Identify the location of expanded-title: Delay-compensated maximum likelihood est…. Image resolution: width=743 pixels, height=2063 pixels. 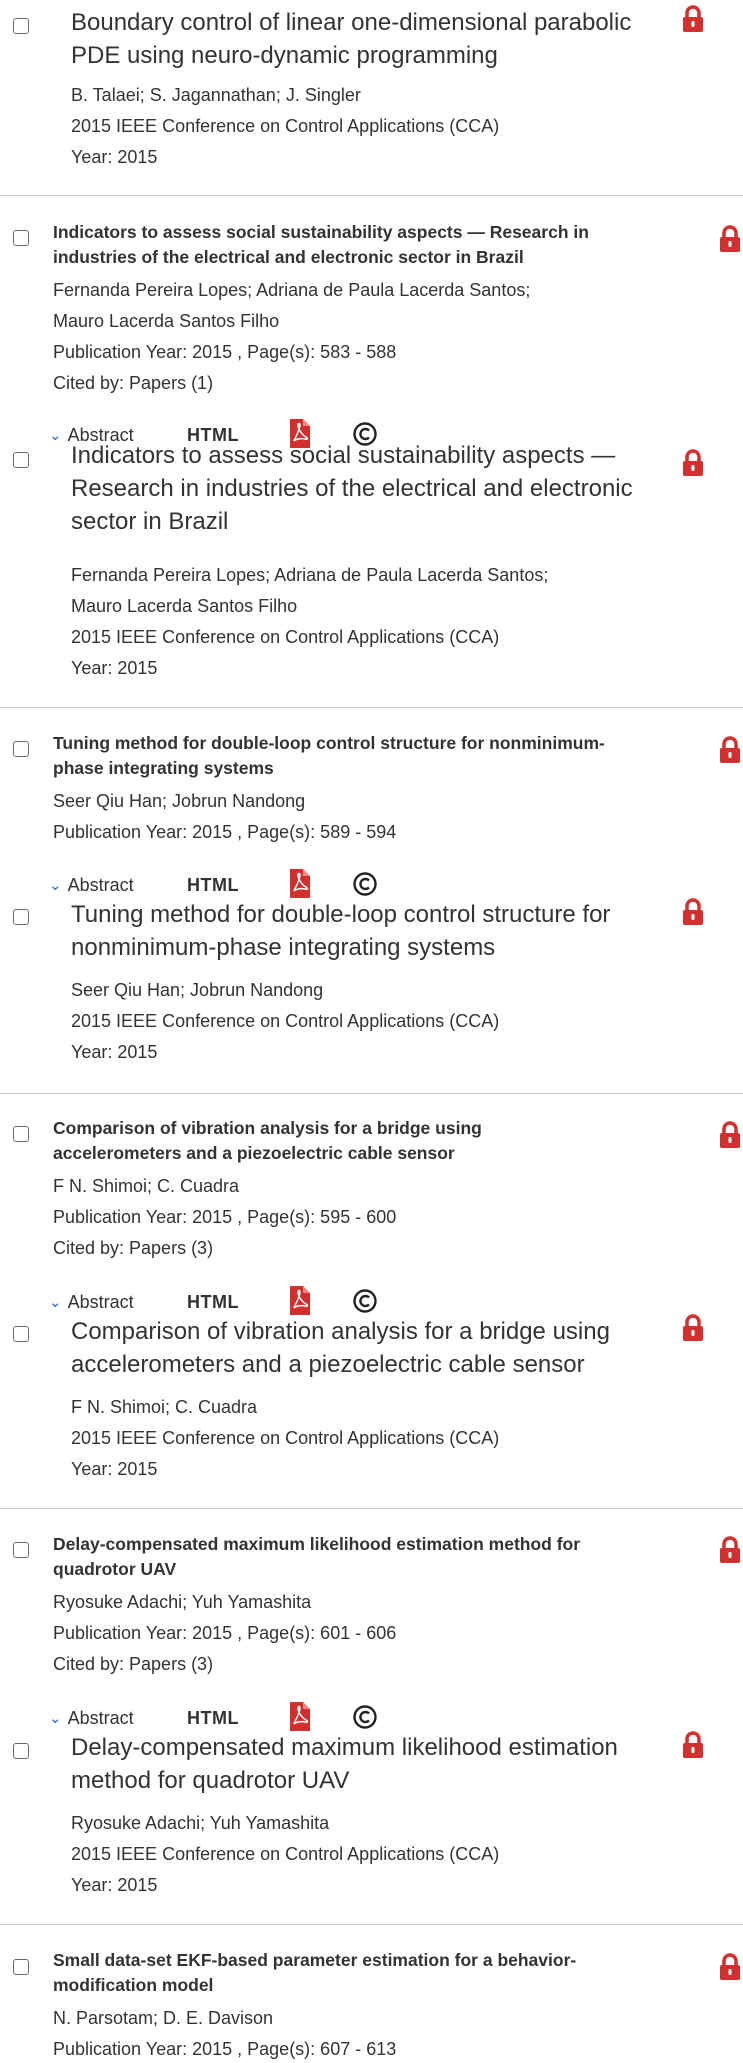
(371, 1764).